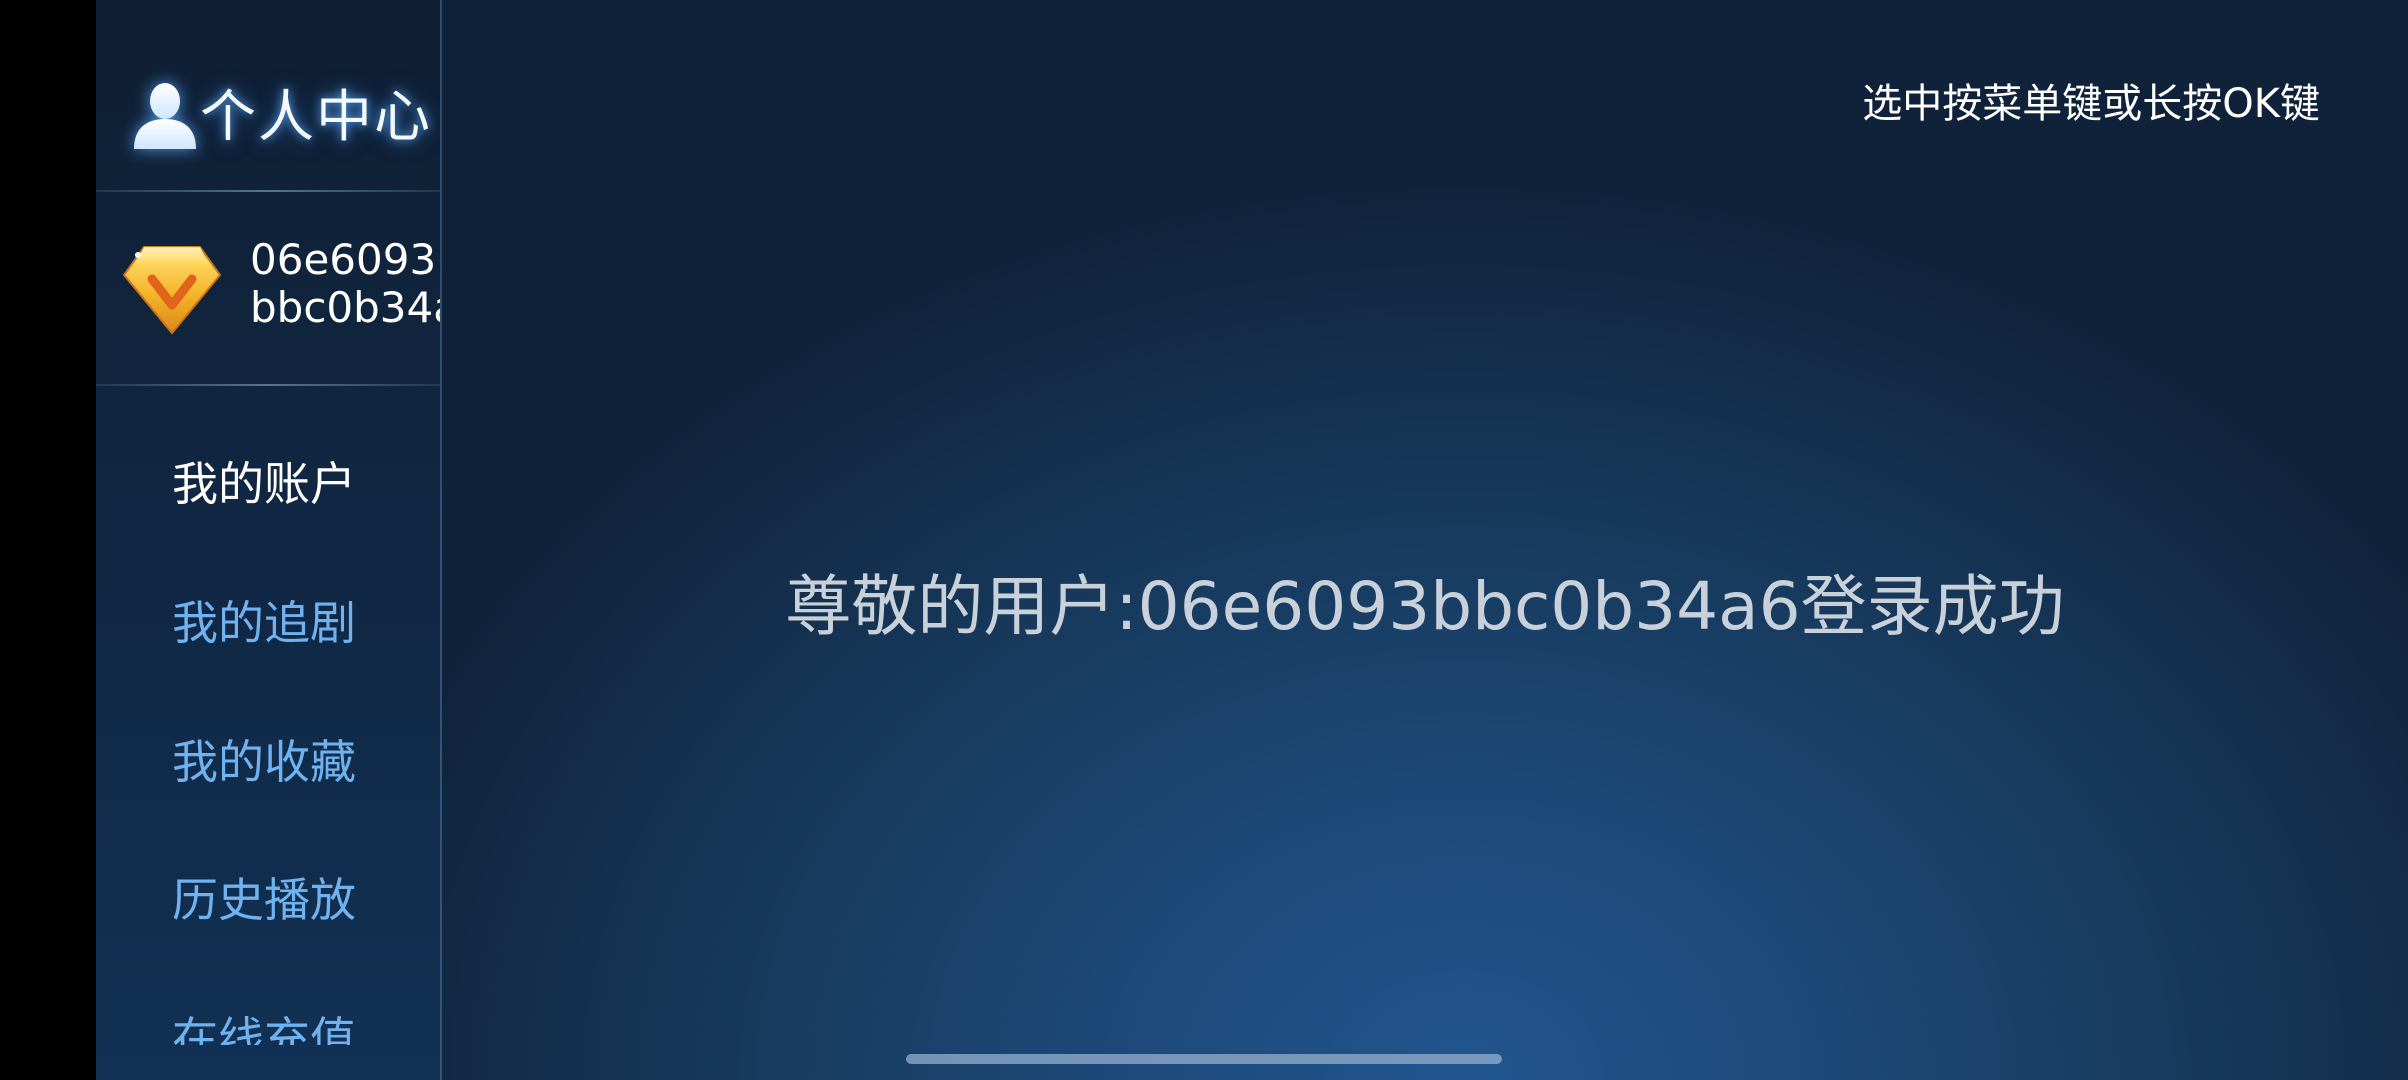  I want to click on left-black-bar, so click(48, 540).